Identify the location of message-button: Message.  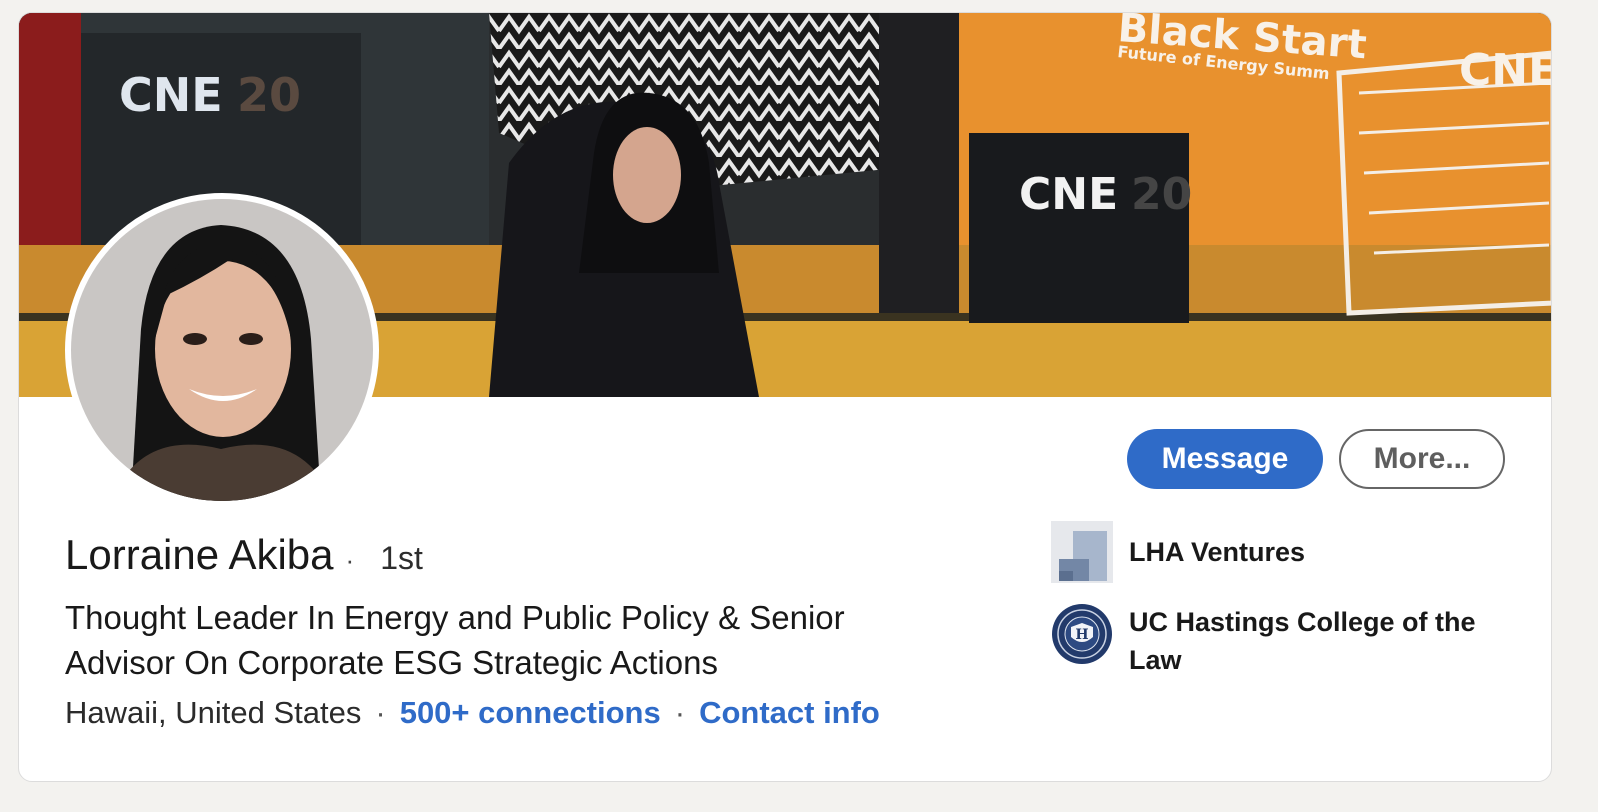
(1225, 459).